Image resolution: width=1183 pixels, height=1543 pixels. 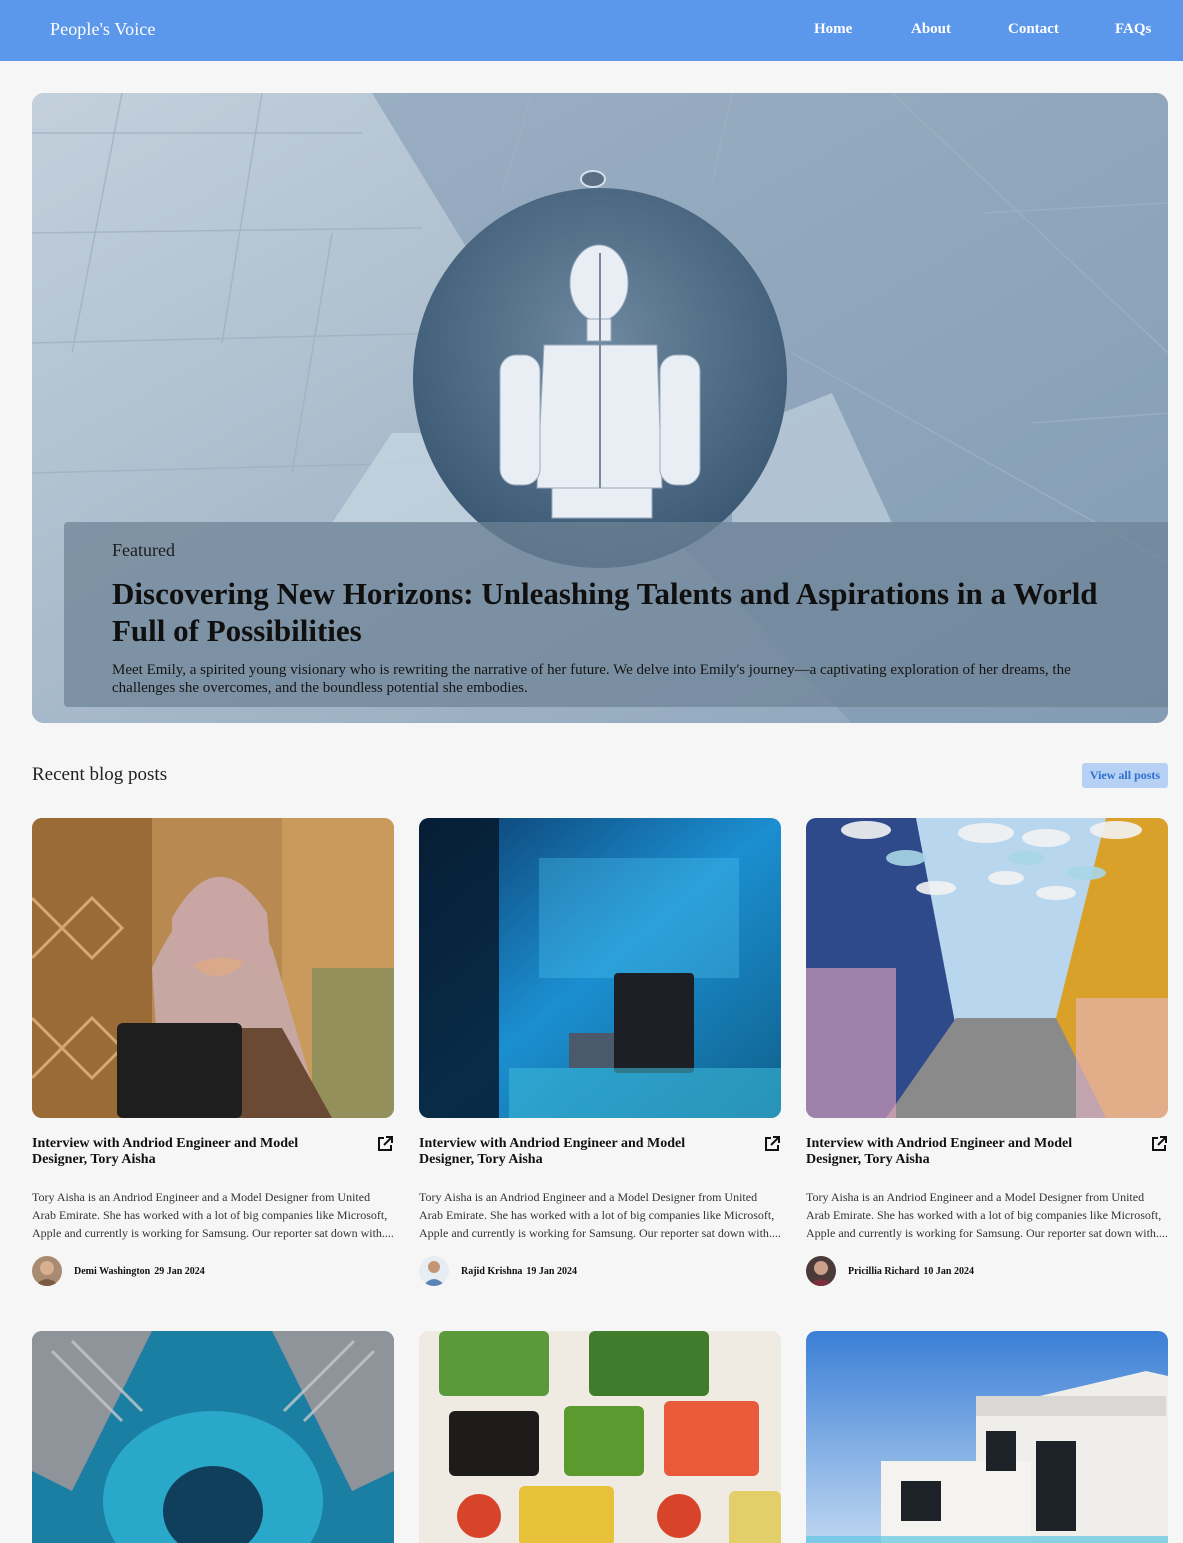 I want to click on nav-contact-link: Contact, so click(x=1033, y=29).